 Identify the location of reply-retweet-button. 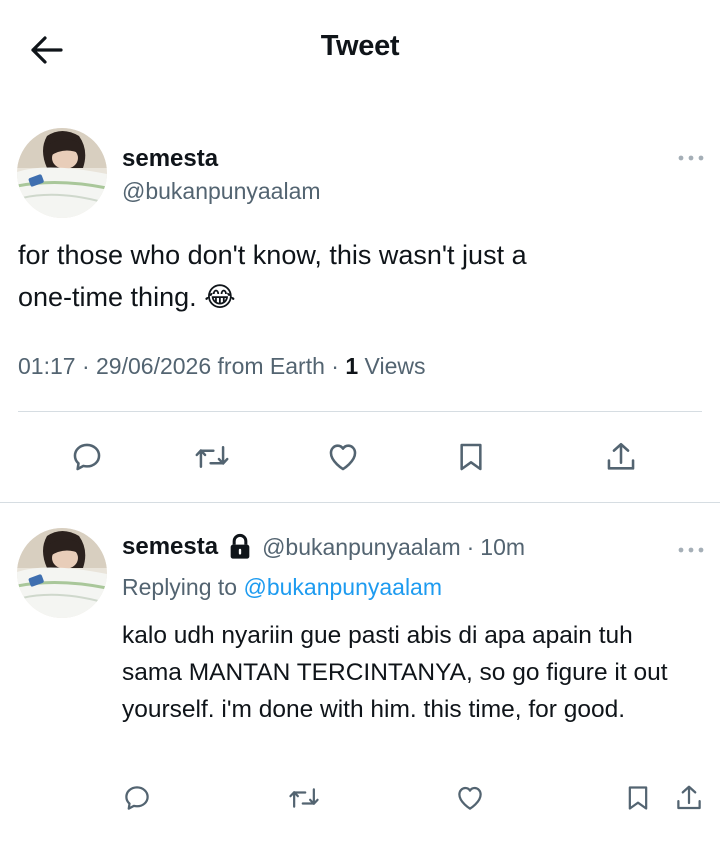
(304, 798).